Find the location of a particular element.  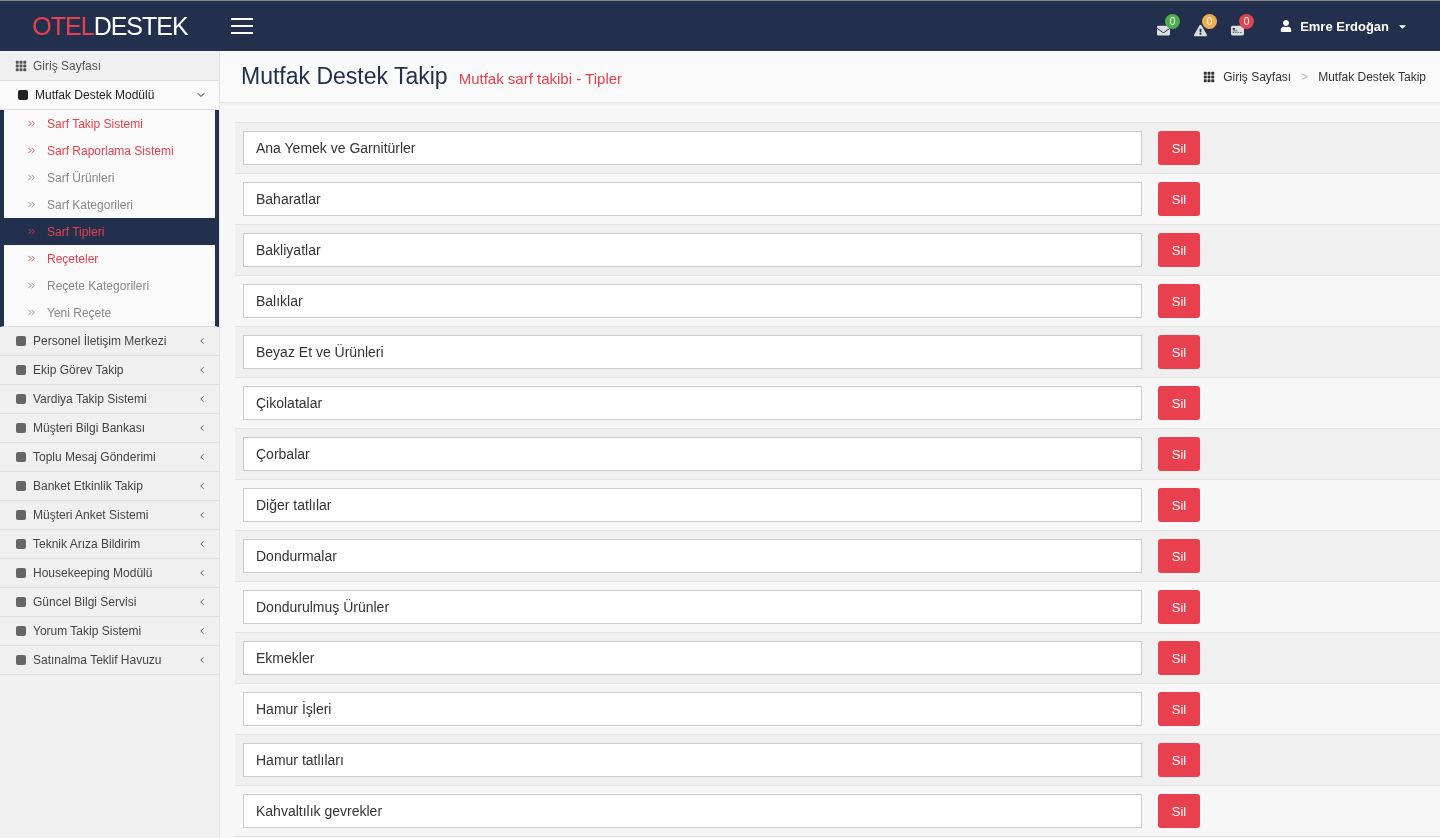

notification-button: 0 is located at coordinates (1241, 26).